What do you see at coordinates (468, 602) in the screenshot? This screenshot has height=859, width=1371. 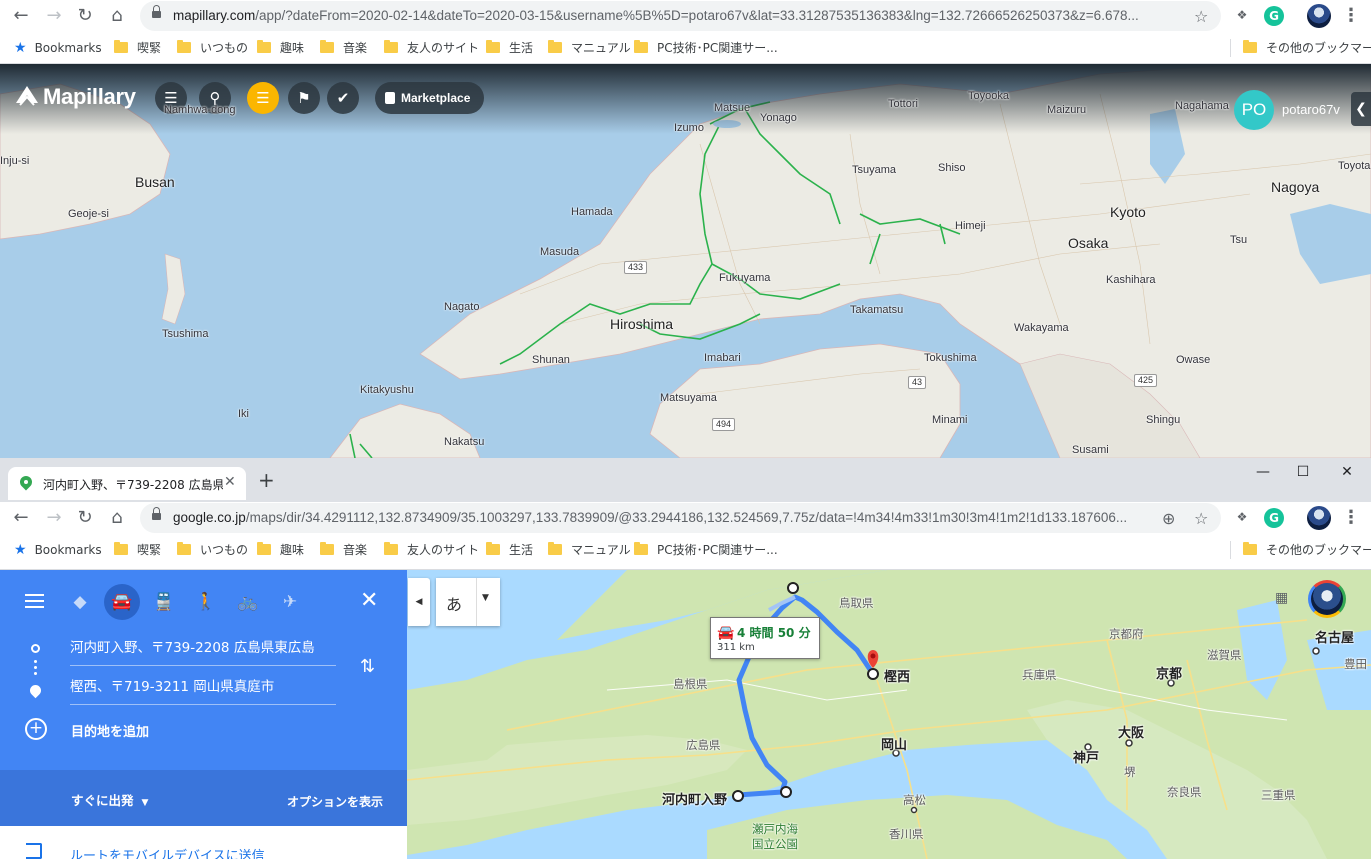 I see `input-tools-button: あ ▼` at bounding box center [468, 602].